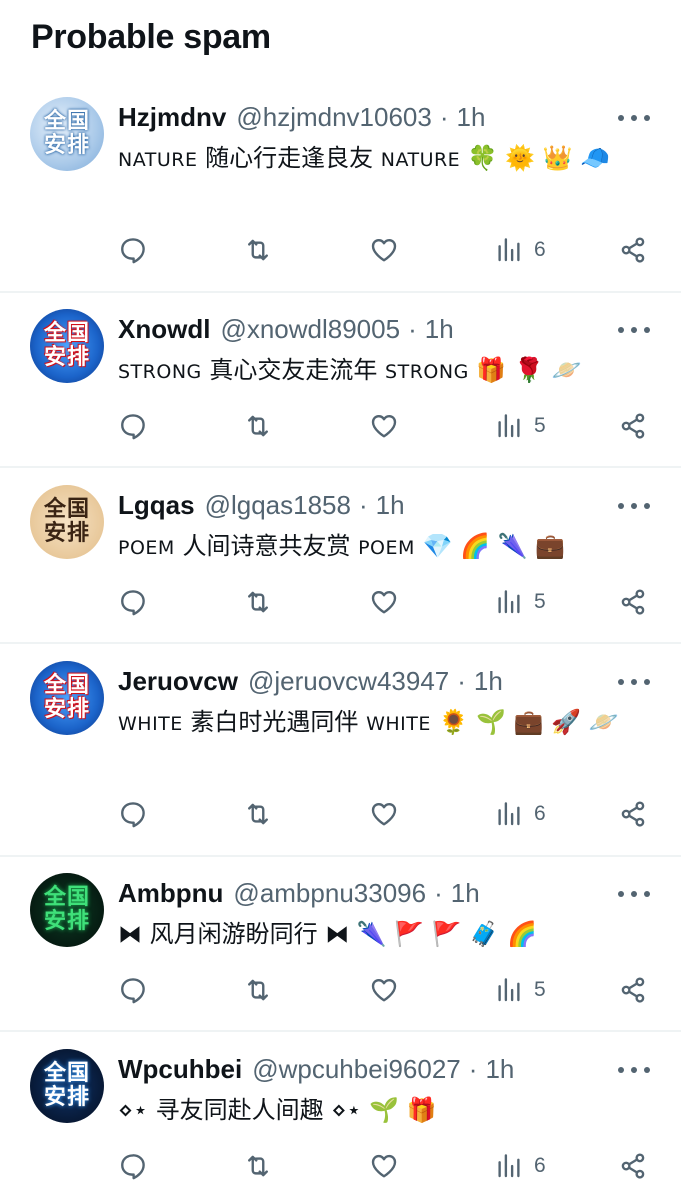 The image size is (681, 1200). I want to click on tweet-text-segment: 🍀 🌞 👑 🧢, so click(535, 158).